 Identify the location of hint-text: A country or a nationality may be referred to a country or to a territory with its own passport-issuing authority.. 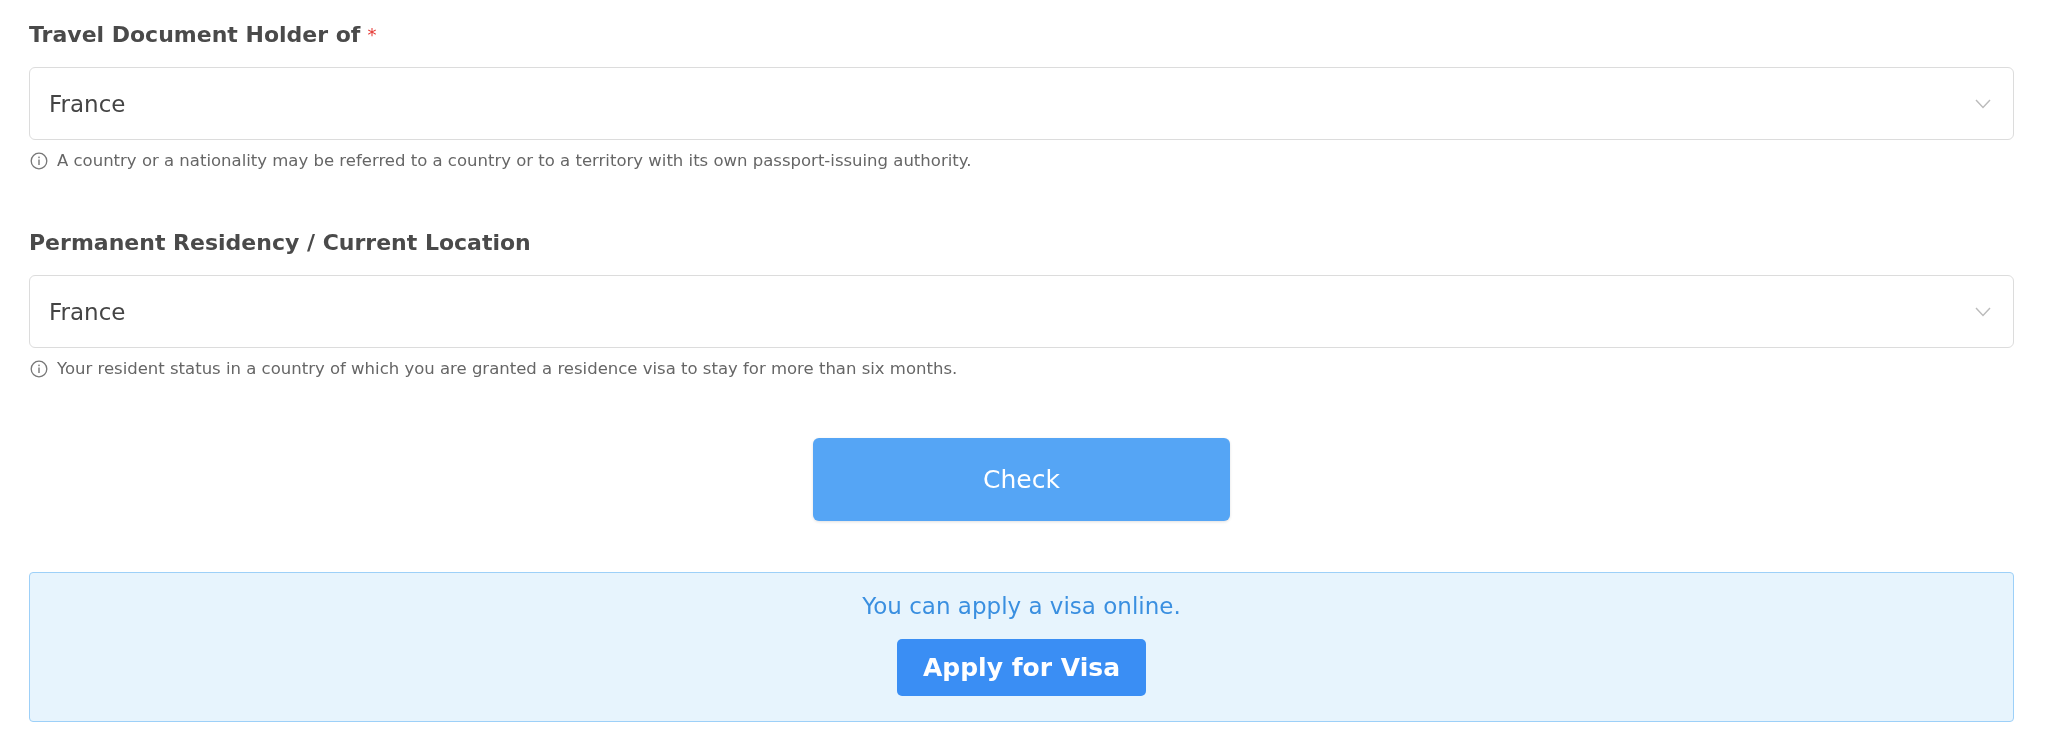
(514, 160).